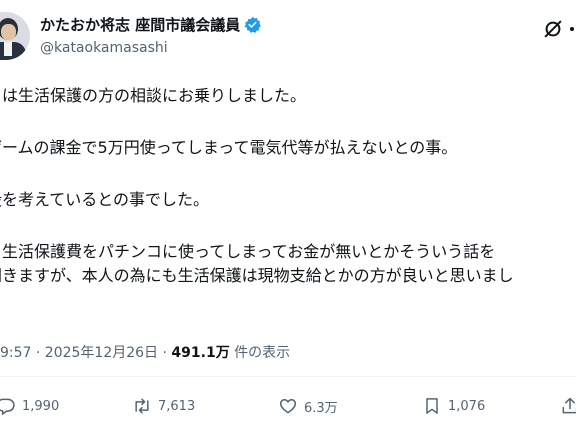 The width and height of the screenshot is (576, 430). Describe the element at coordinates (321, 408) in the screenshot. I see `like-count: 6.3万` at that location.